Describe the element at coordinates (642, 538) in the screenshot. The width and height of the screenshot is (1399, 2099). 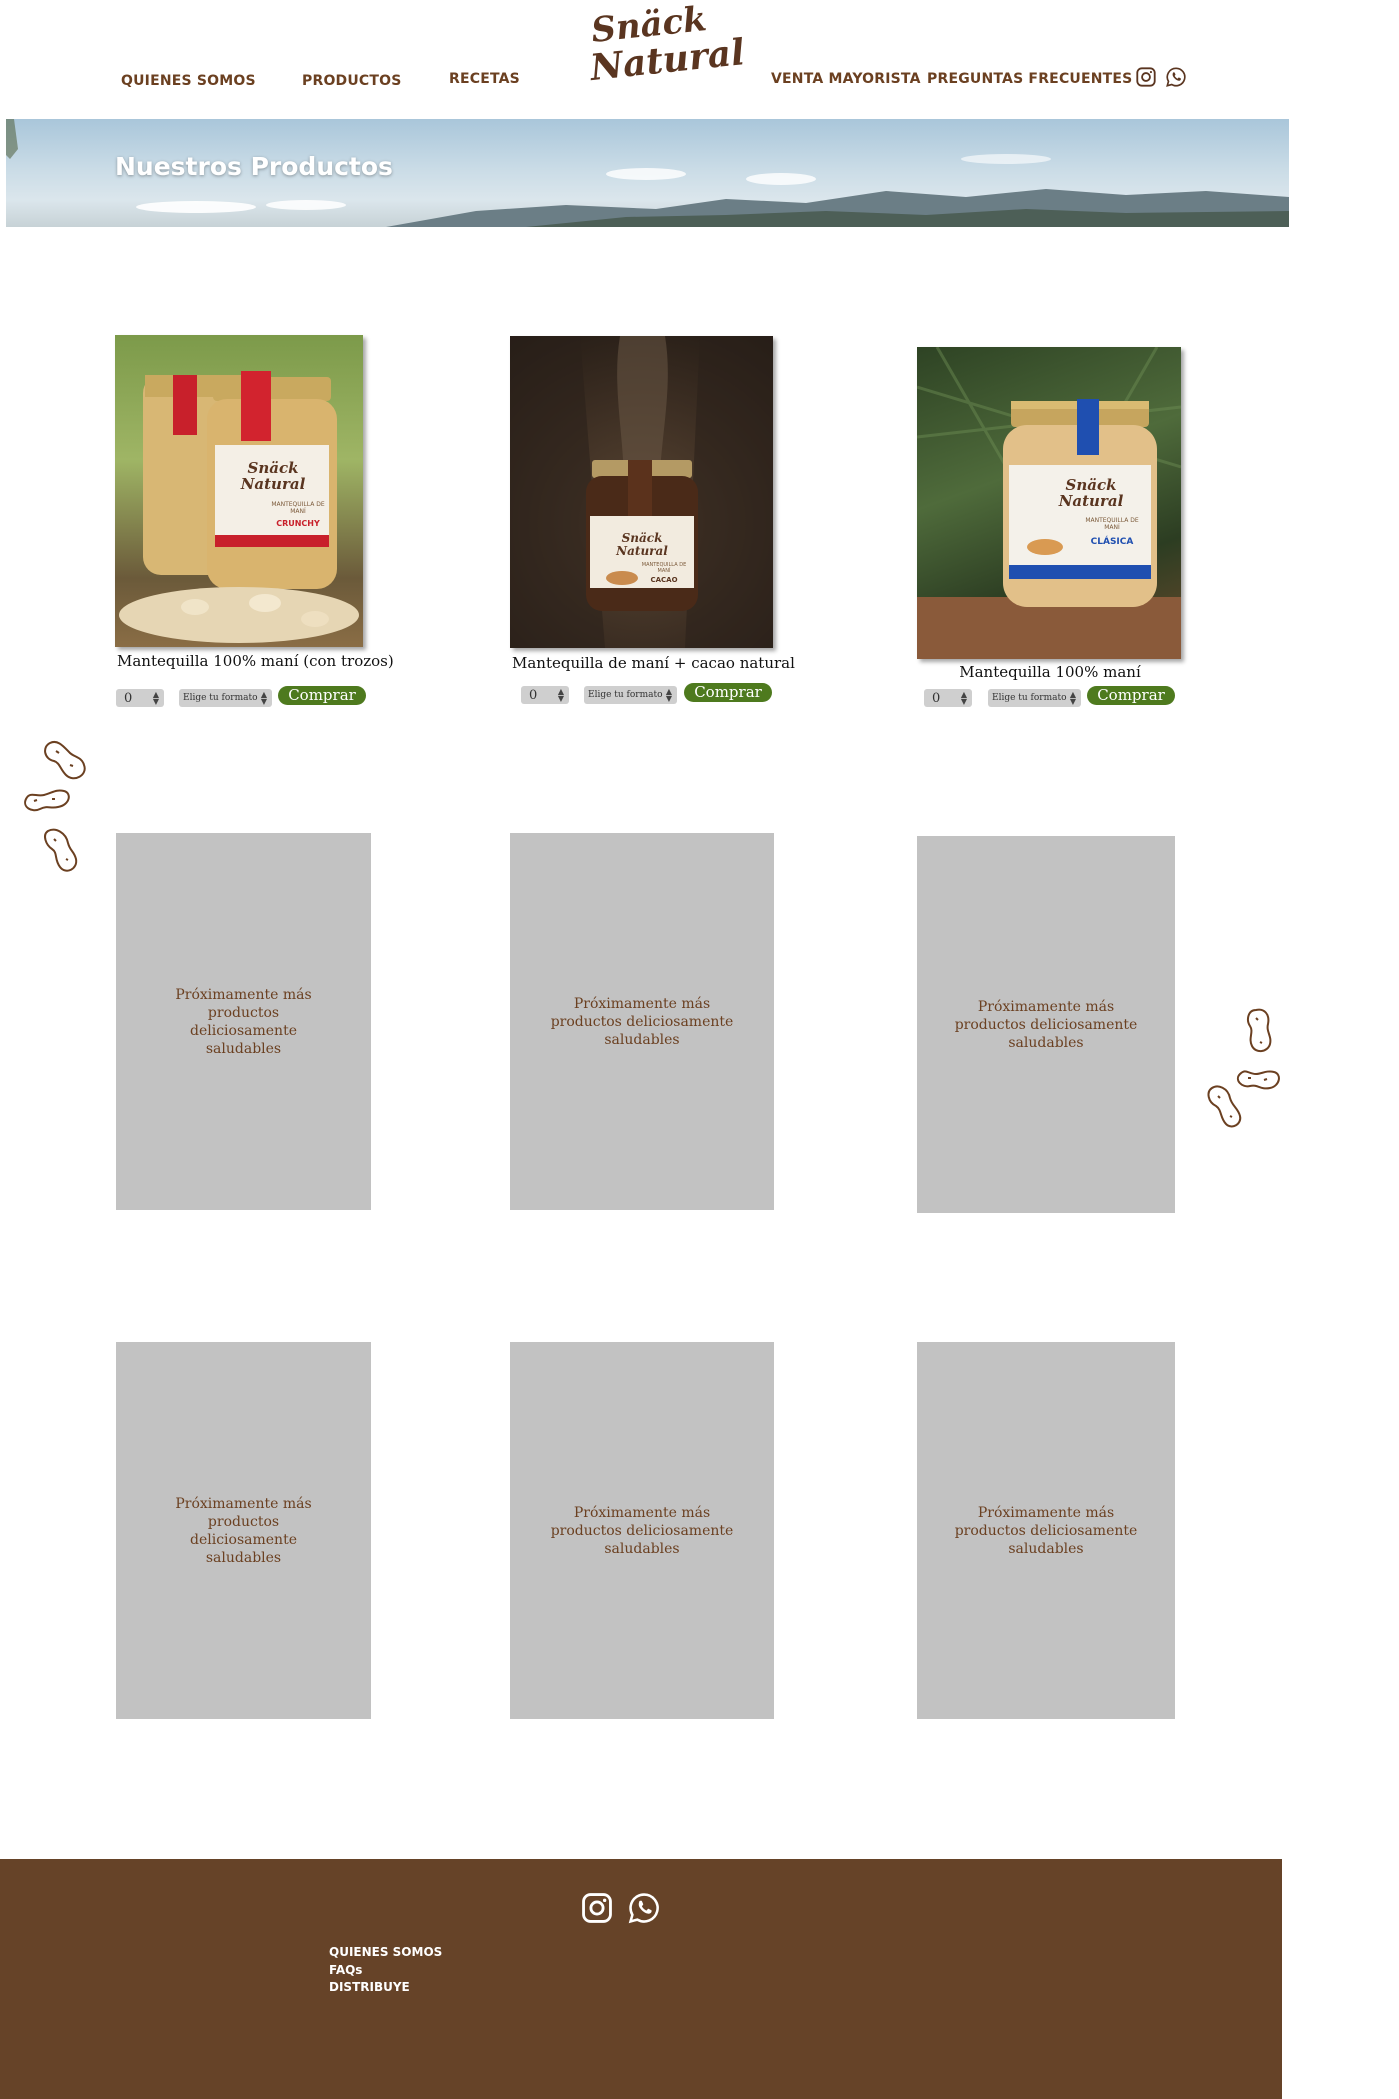
I see `jar-label-line-1: Snäck` at that location.